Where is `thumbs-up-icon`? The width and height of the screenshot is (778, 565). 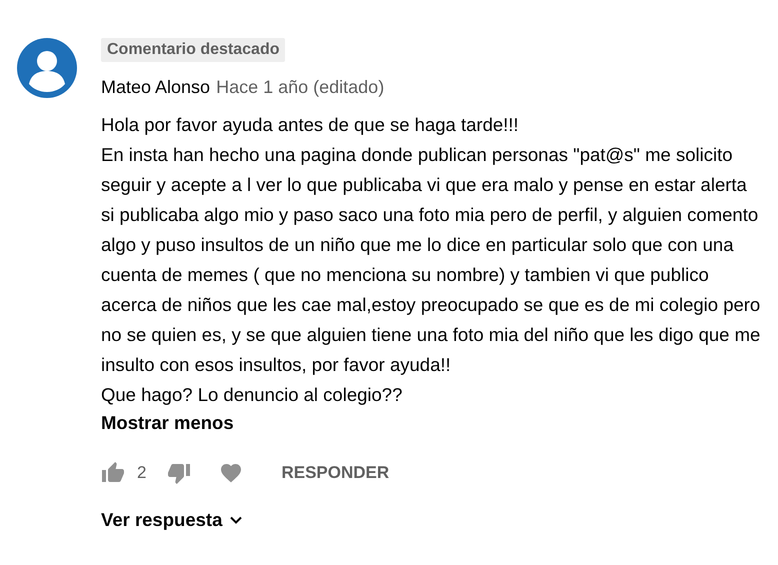 thumbs-up-icon is located at coordinates (113, 473).